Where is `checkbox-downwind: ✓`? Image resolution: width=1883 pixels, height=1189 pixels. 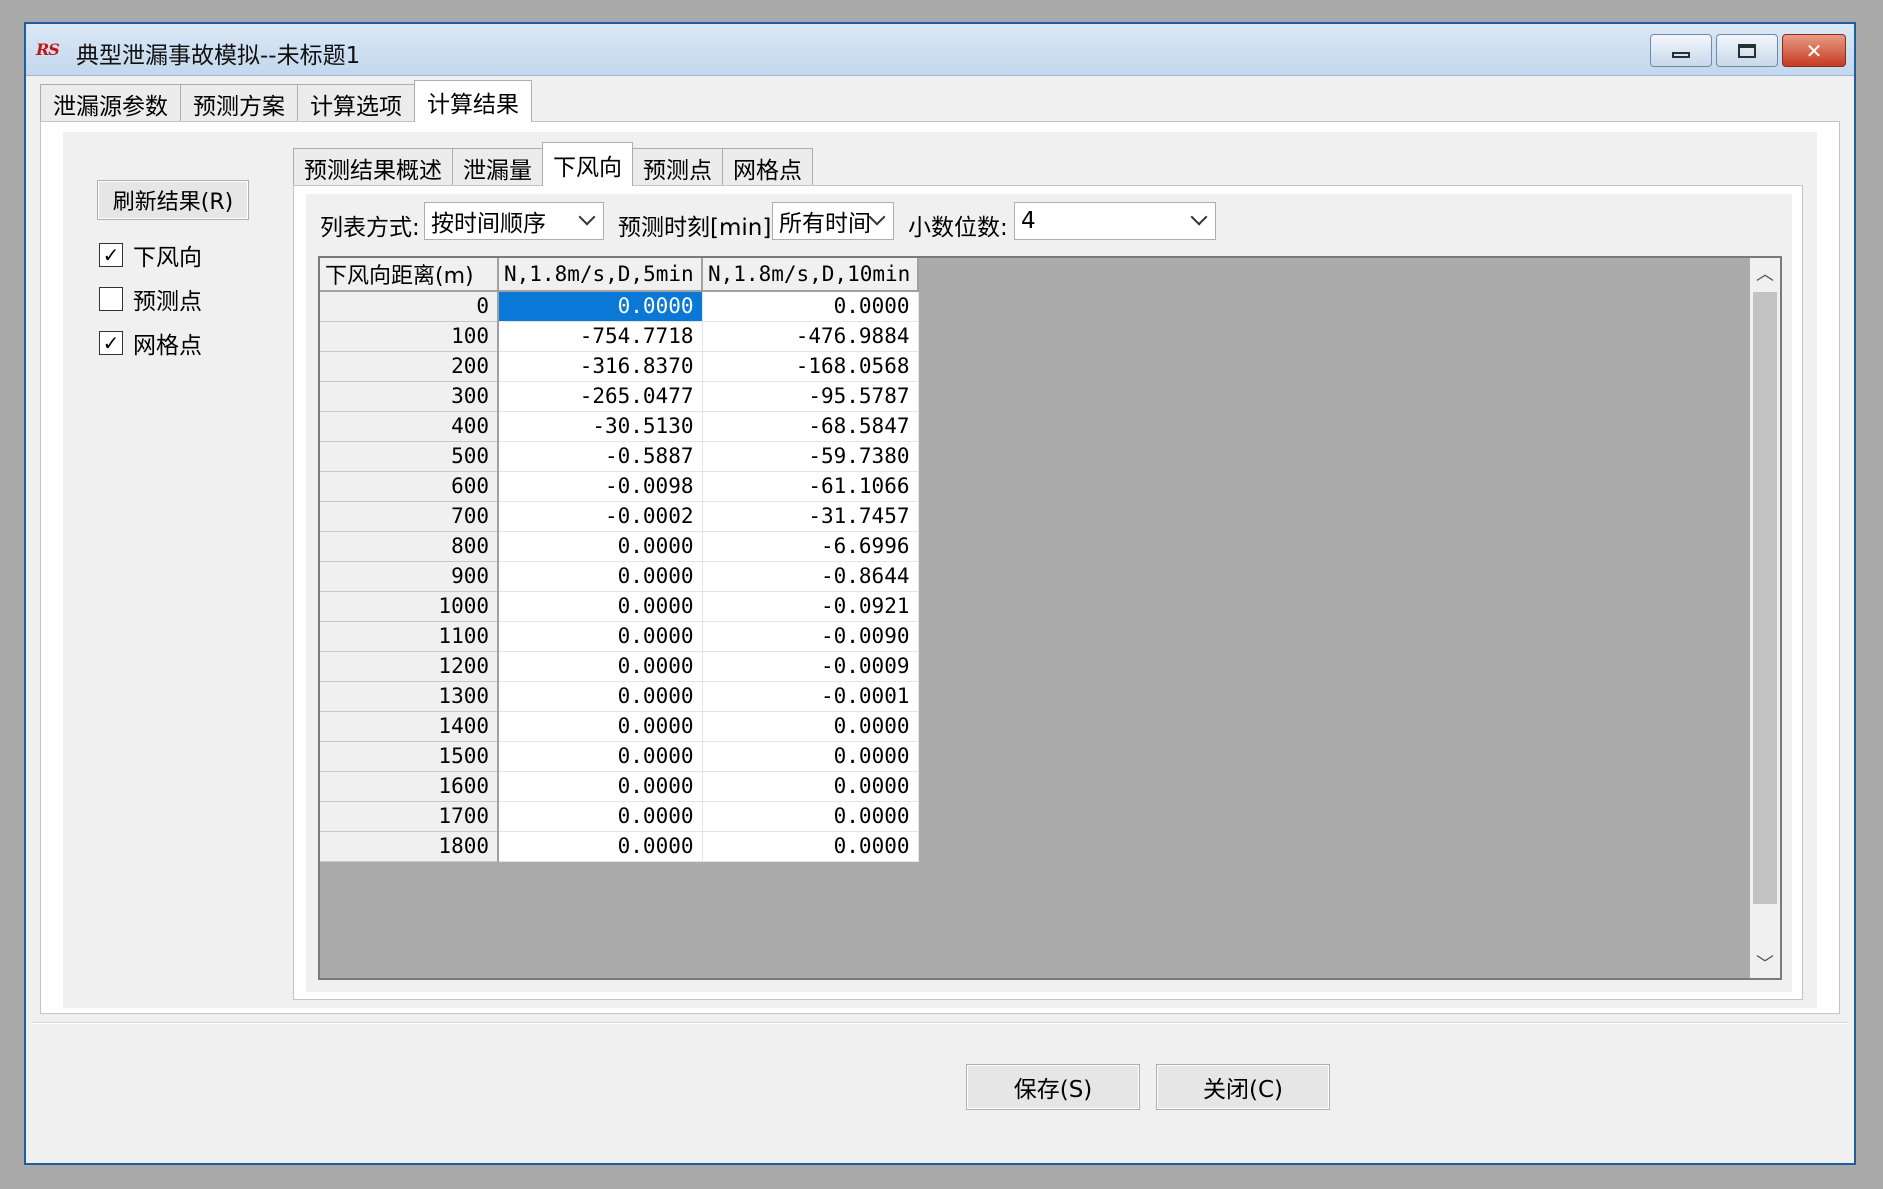 checkbox-downwind: ✓ is located at coordinates (111, 255).